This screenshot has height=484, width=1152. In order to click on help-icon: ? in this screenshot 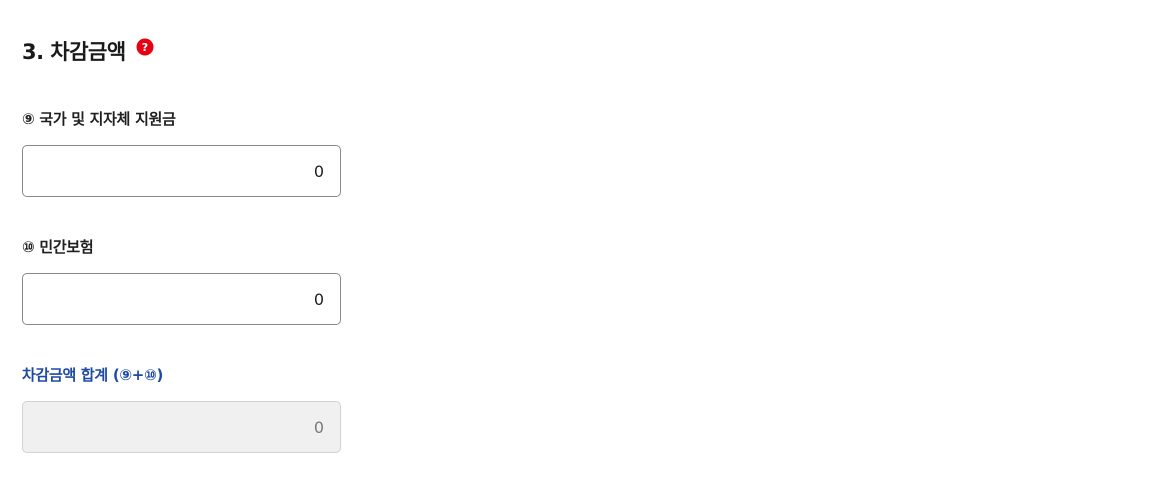, I will do `click(145, 47)`.